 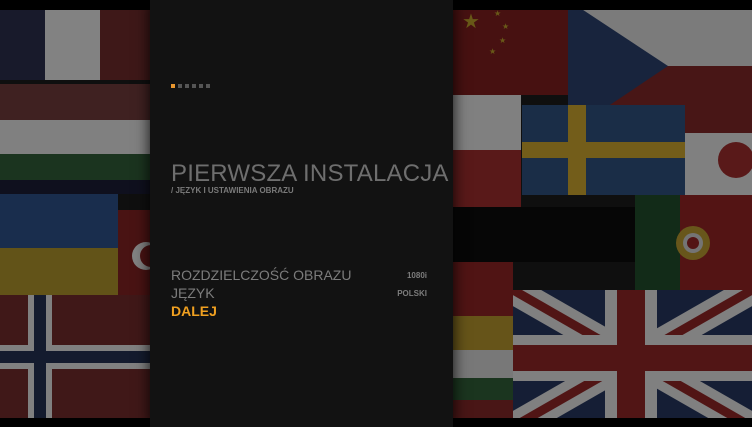 What do you see at coordinates (412, 293) in the screenshot?
I see `language-value: POLSKI` at bounding box center [412, 293].